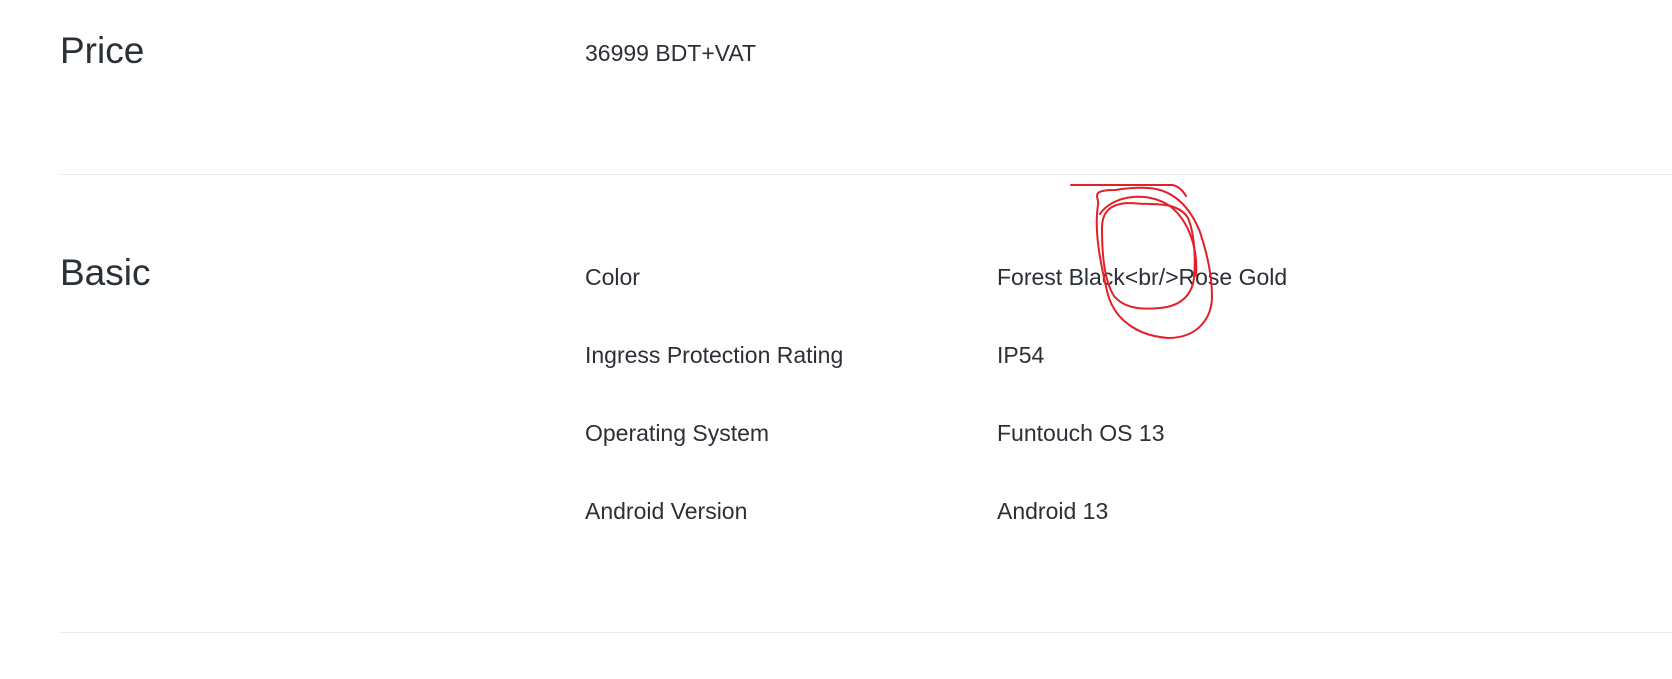 The width and height of the screenshot is (1672, 679). I want to click on annotation-outer-loop, so click(1154, 262).